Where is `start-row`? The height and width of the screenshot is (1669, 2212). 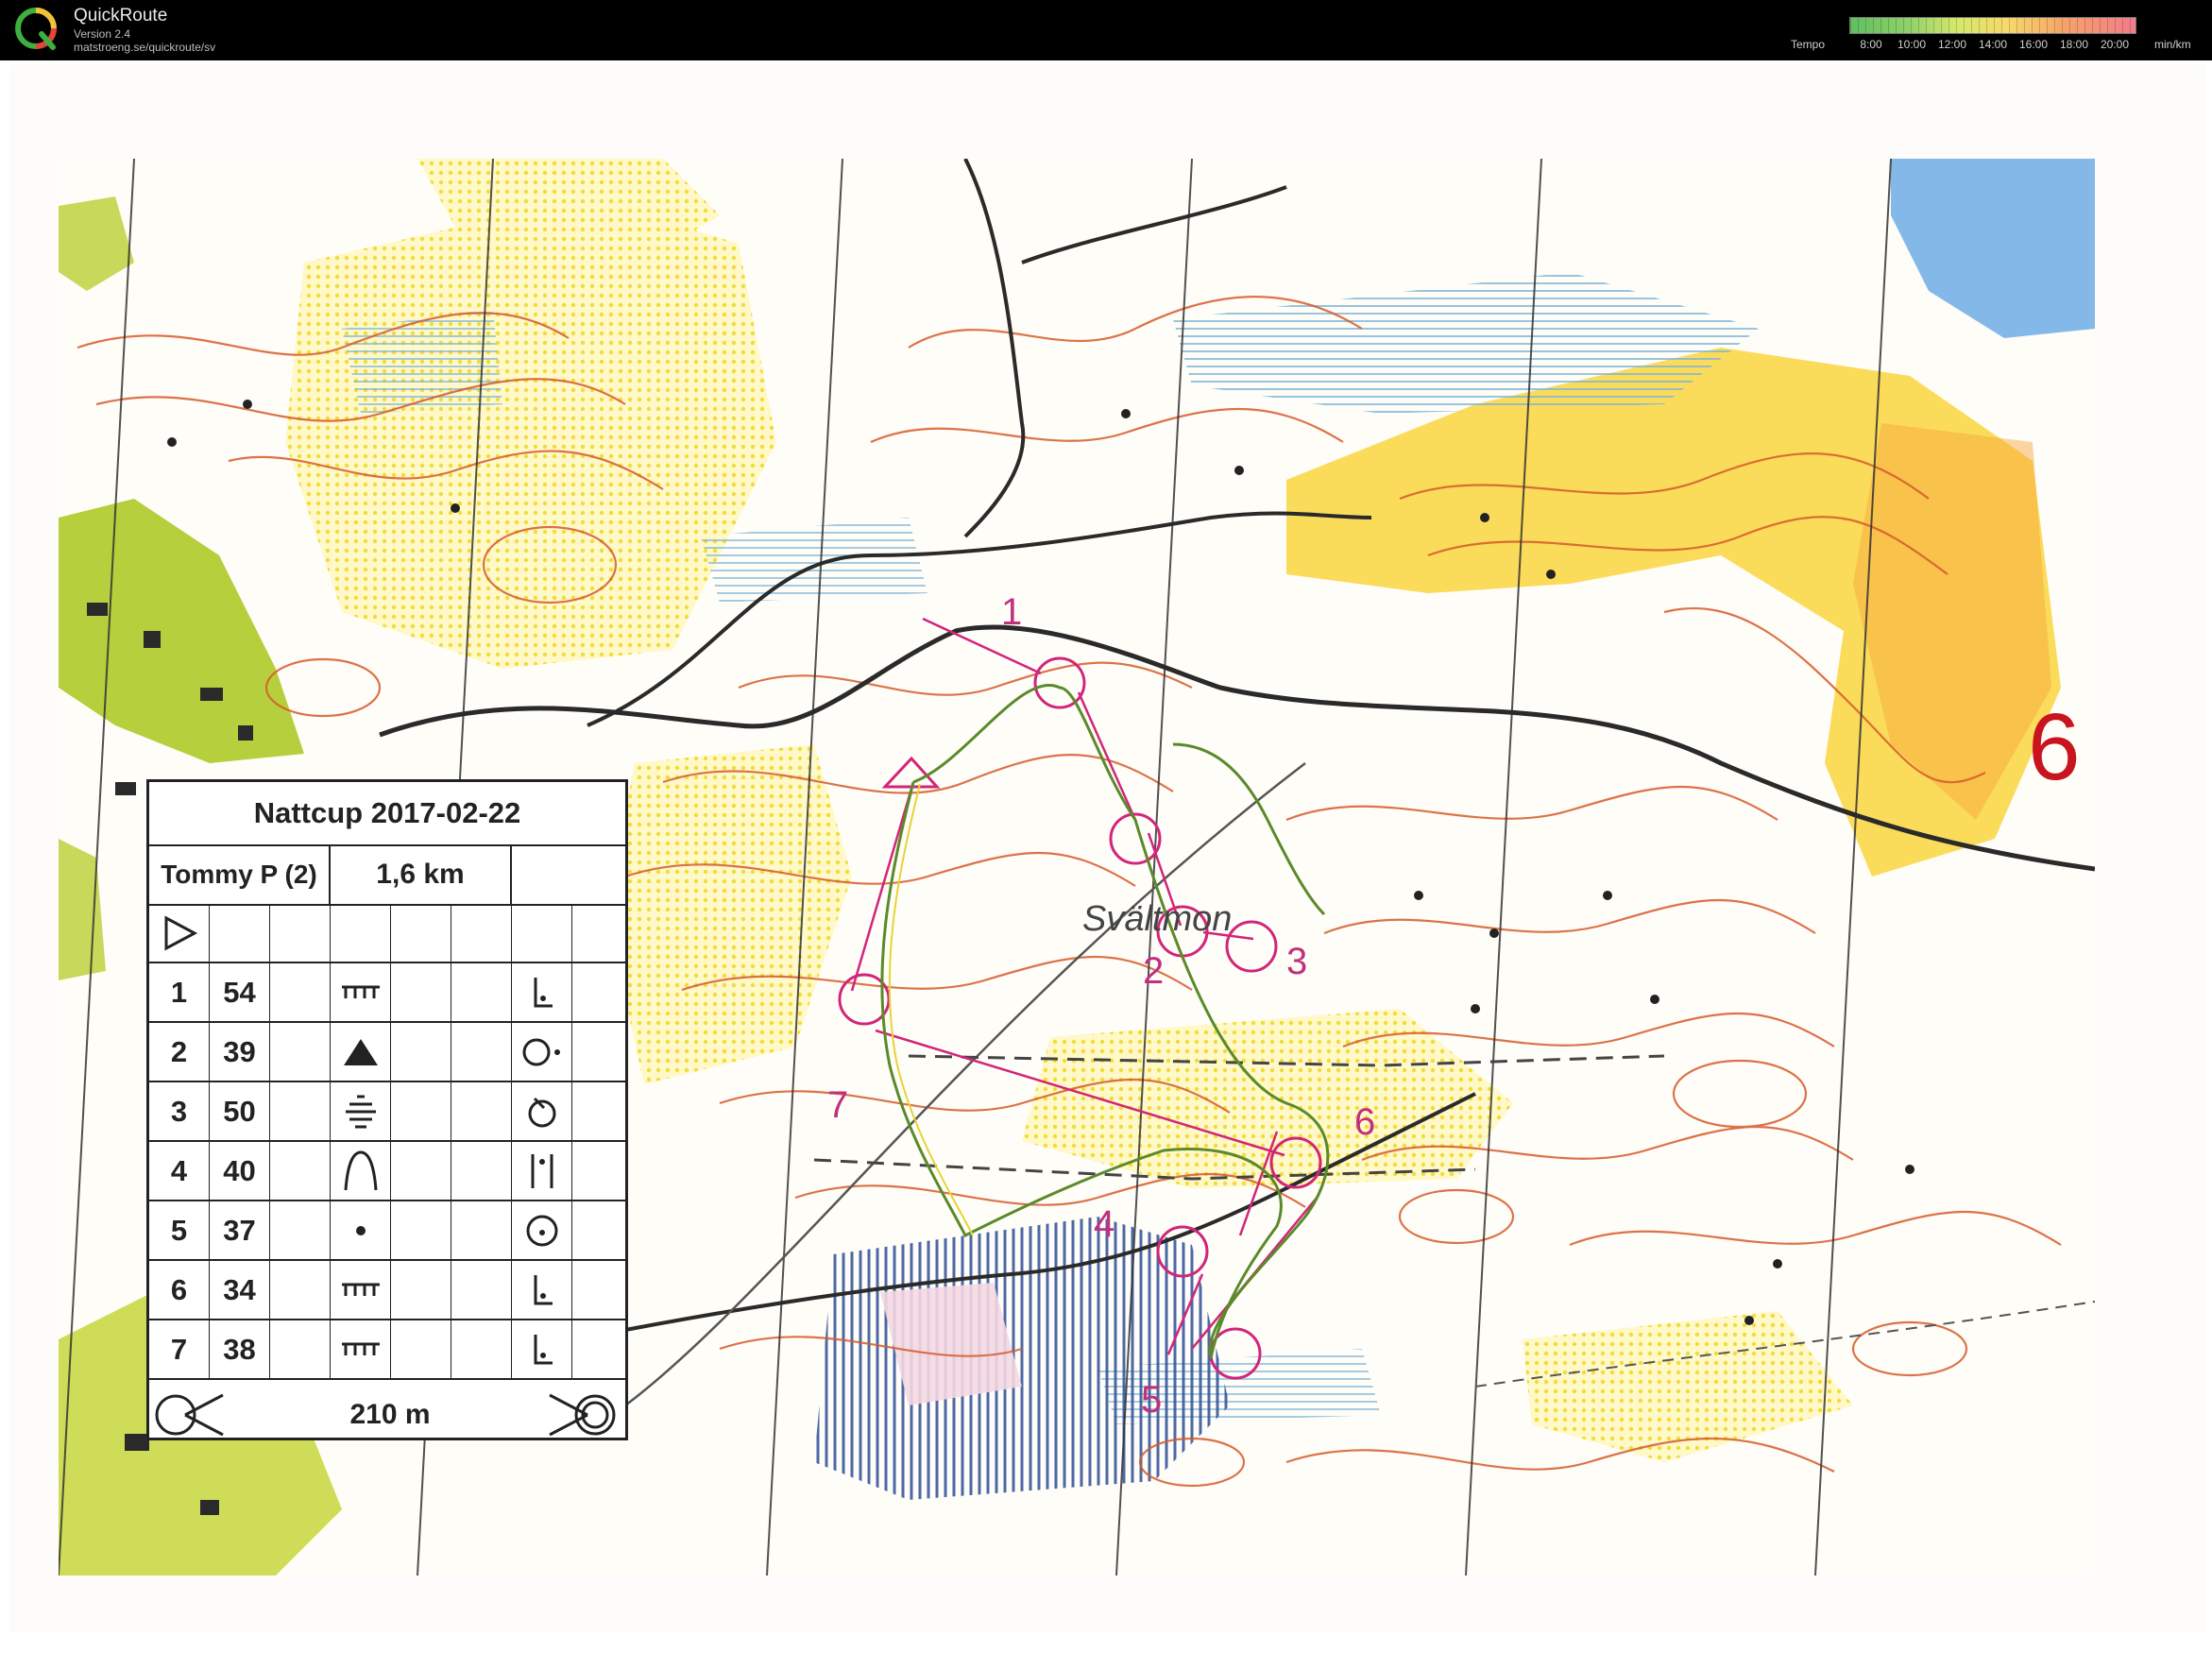
start-row is located at coordinates (387, 934).